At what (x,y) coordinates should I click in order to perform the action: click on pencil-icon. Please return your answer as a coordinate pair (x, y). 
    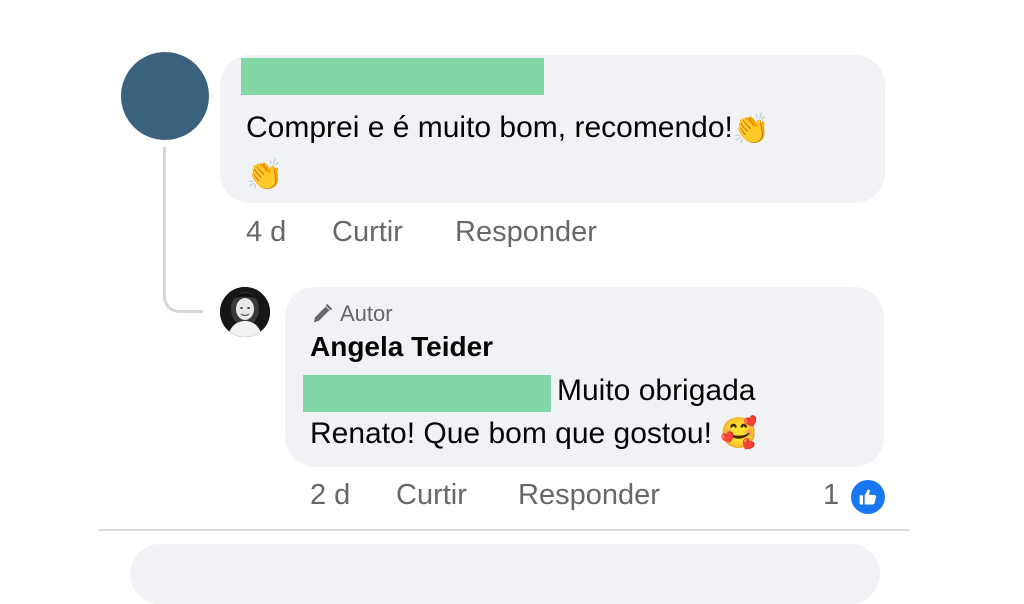
    Looking at the image, I should click on (322, 313).